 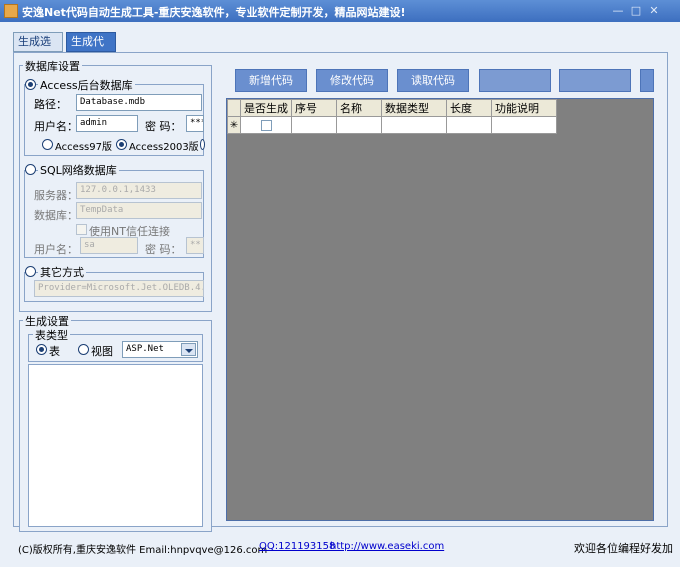 What do you see at coordinates (164, 147) in the screenshot?
I see `access2003-label: Access2003版` at bounding box center [164, 147].